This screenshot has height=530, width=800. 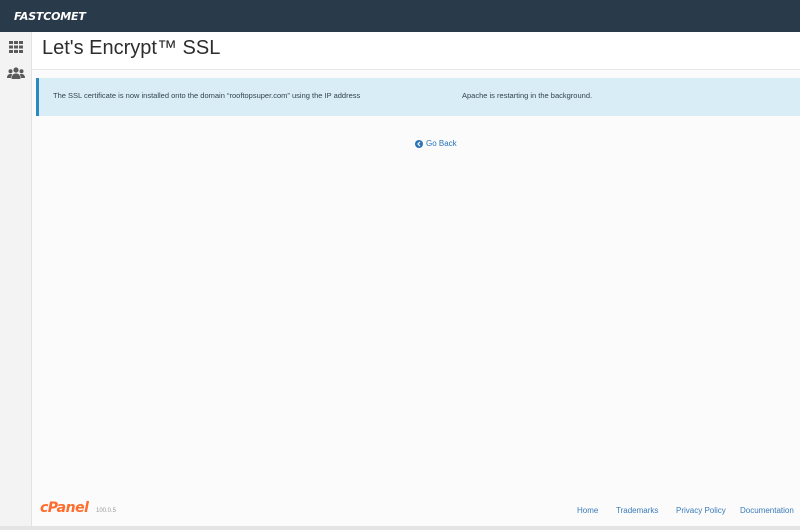 I want to click on users-icon, so click(x=16, y=73).